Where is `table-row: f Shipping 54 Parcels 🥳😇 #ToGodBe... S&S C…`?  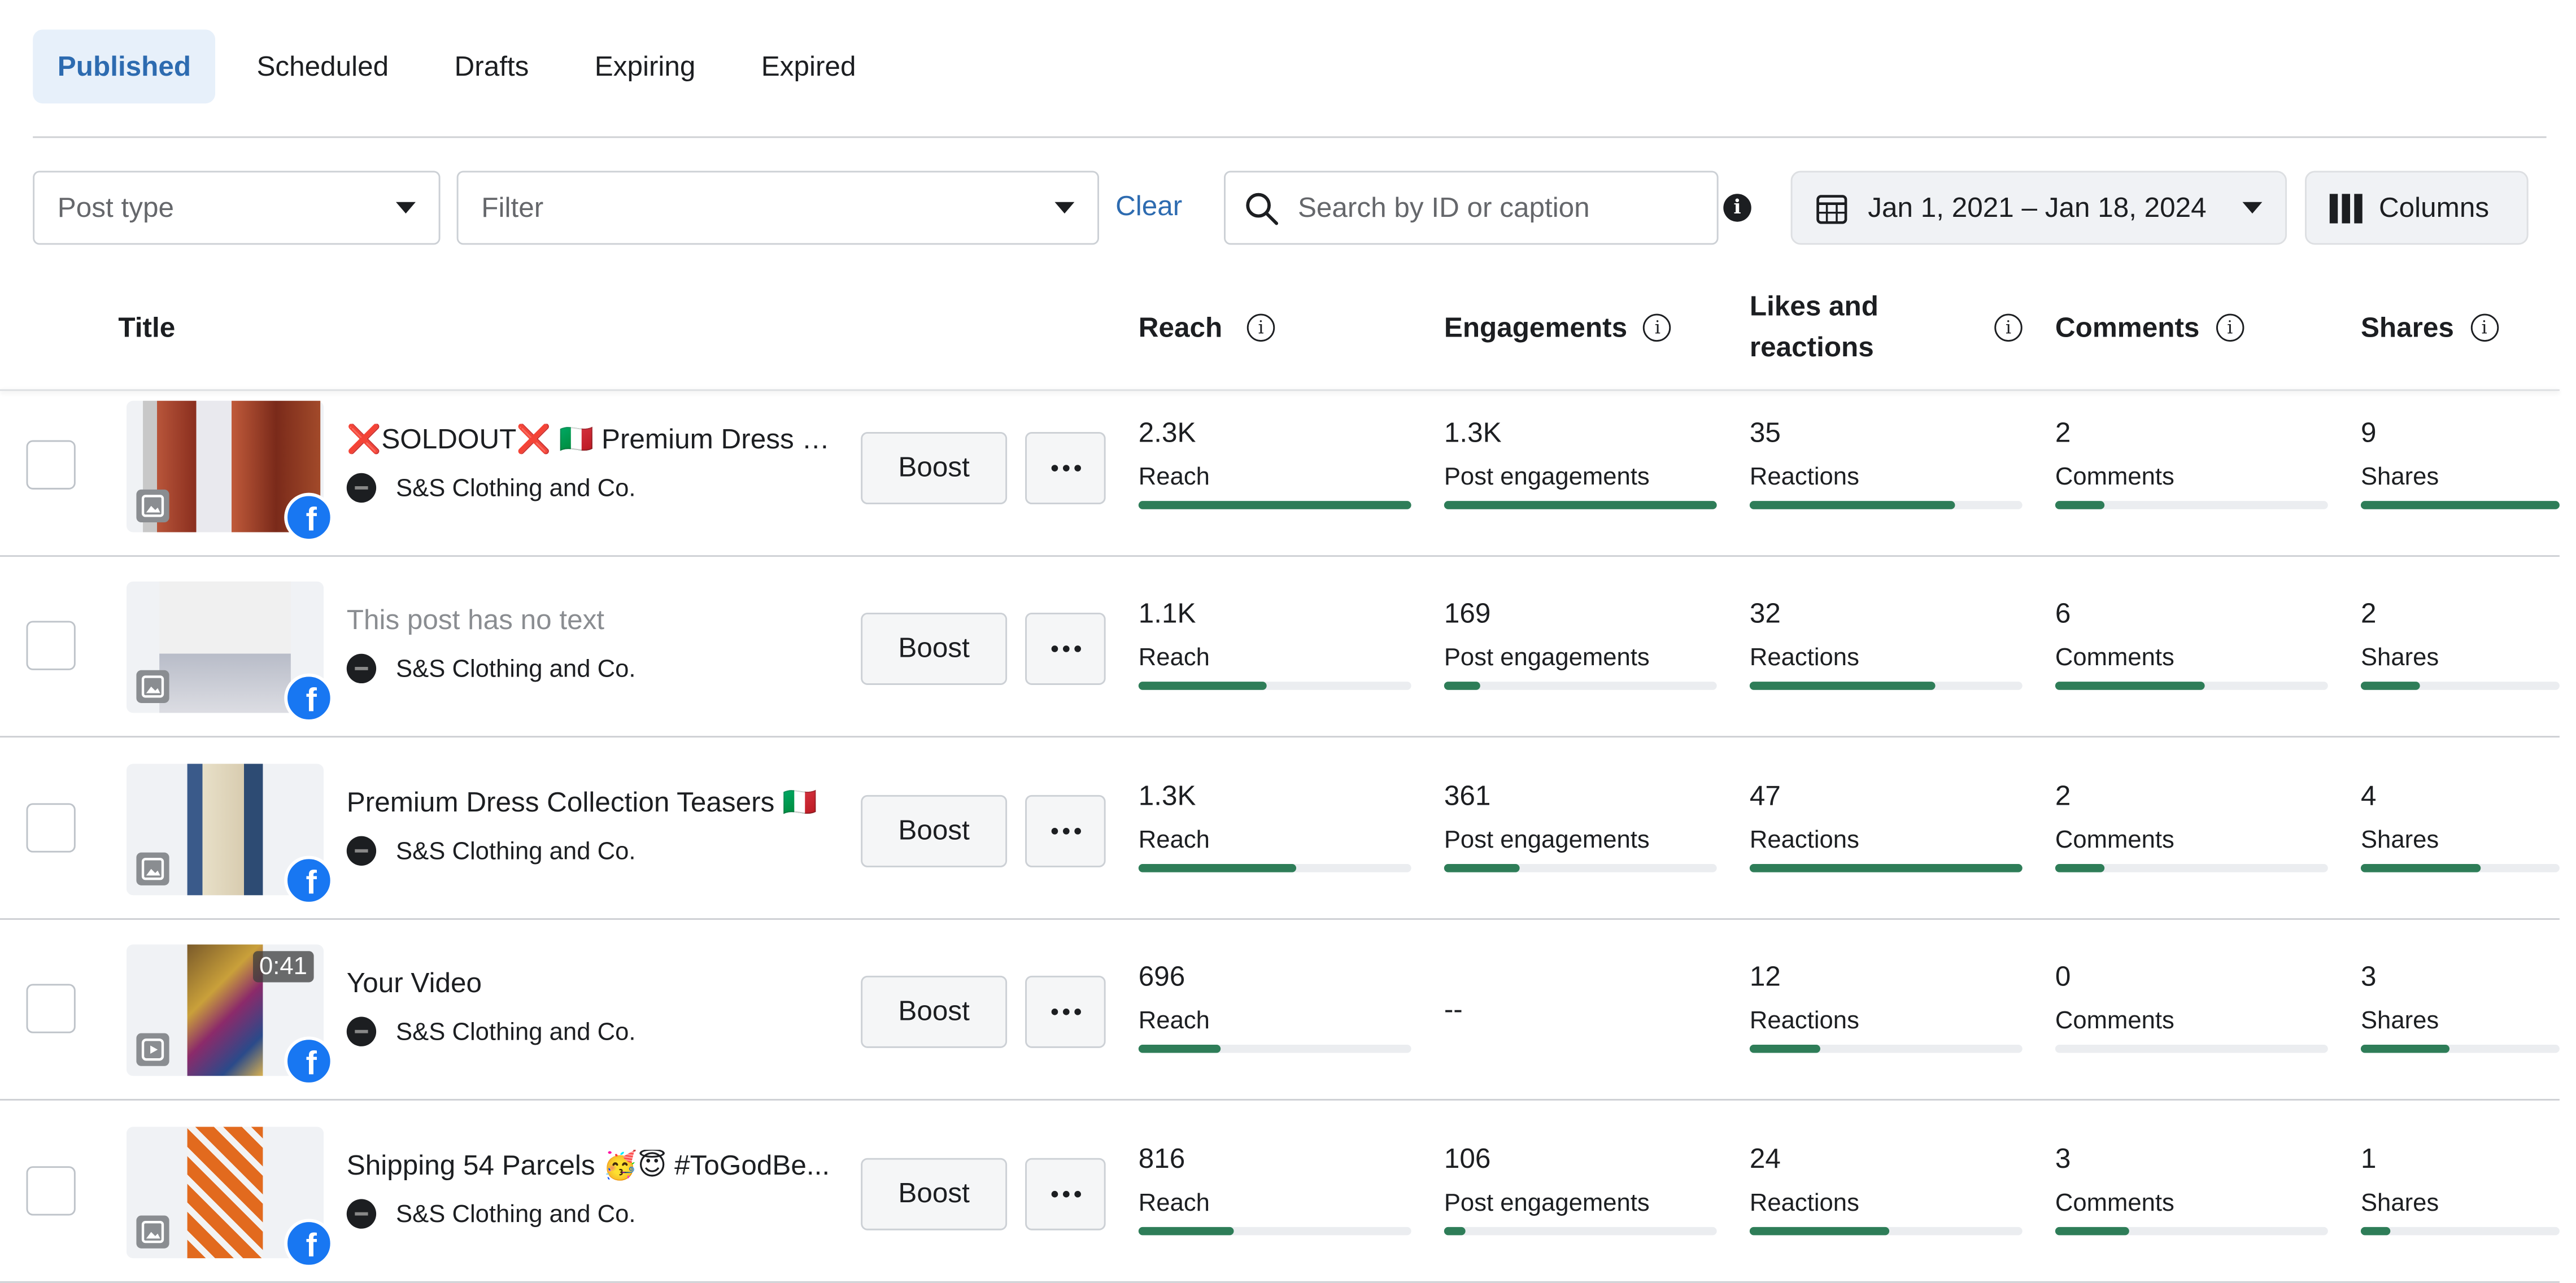 table-row: f Shipping 54 Parcels 🥳😇 #ToGodBe... S&S C… is located at coordinates (1280, 1192).